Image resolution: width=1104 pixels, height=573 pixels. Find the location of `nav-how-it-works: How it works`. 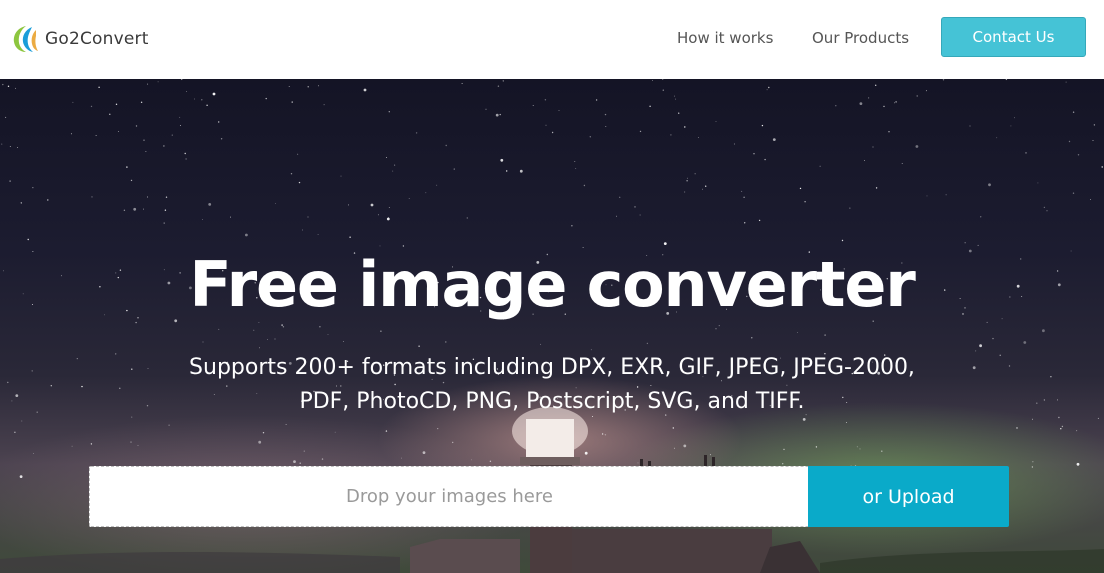

nav-how-it-works: How it works is located at coordinates (725, 38).